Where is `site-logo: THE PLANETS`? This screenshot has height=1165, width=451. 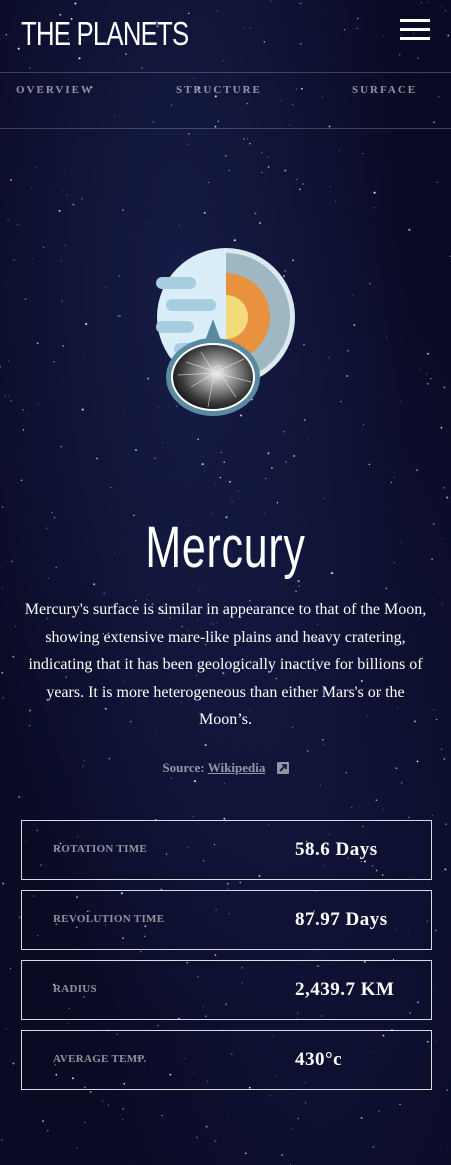 site-logo: THE PLANETS is located at coordinates (105, 34).